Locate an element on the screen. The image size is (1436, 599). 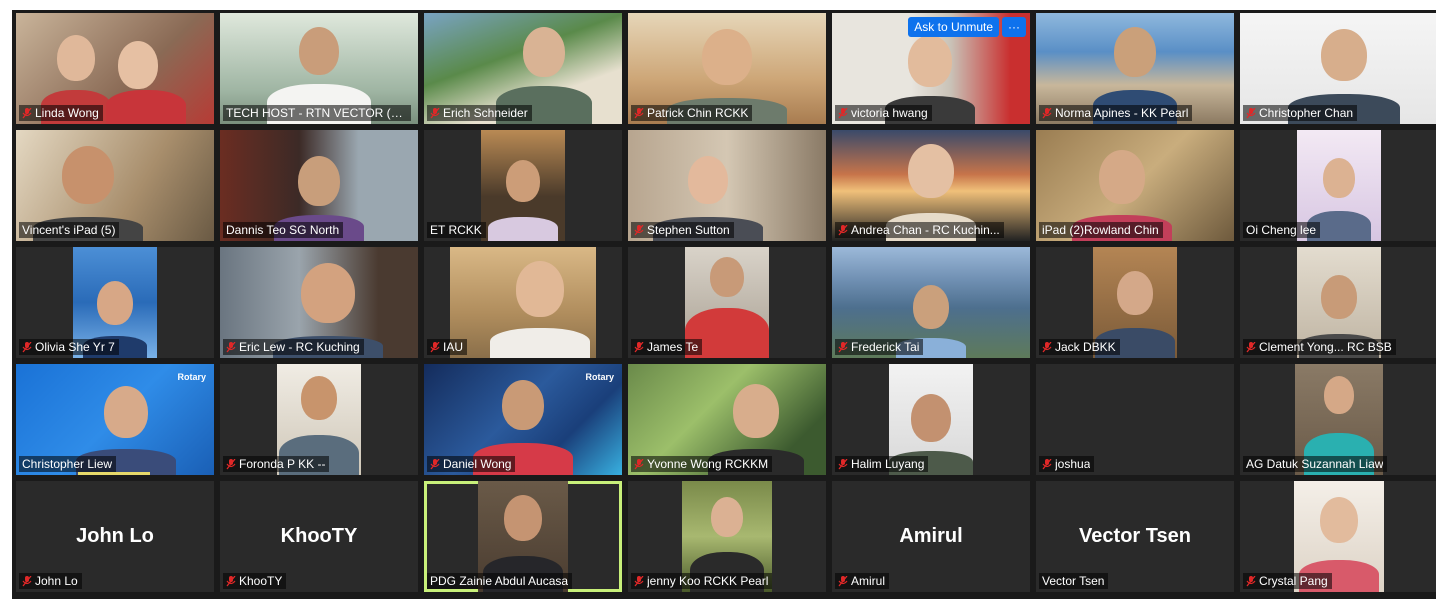
video-tile-vincent: Vincent's iPad (5) is located at coordinates (115, 185).